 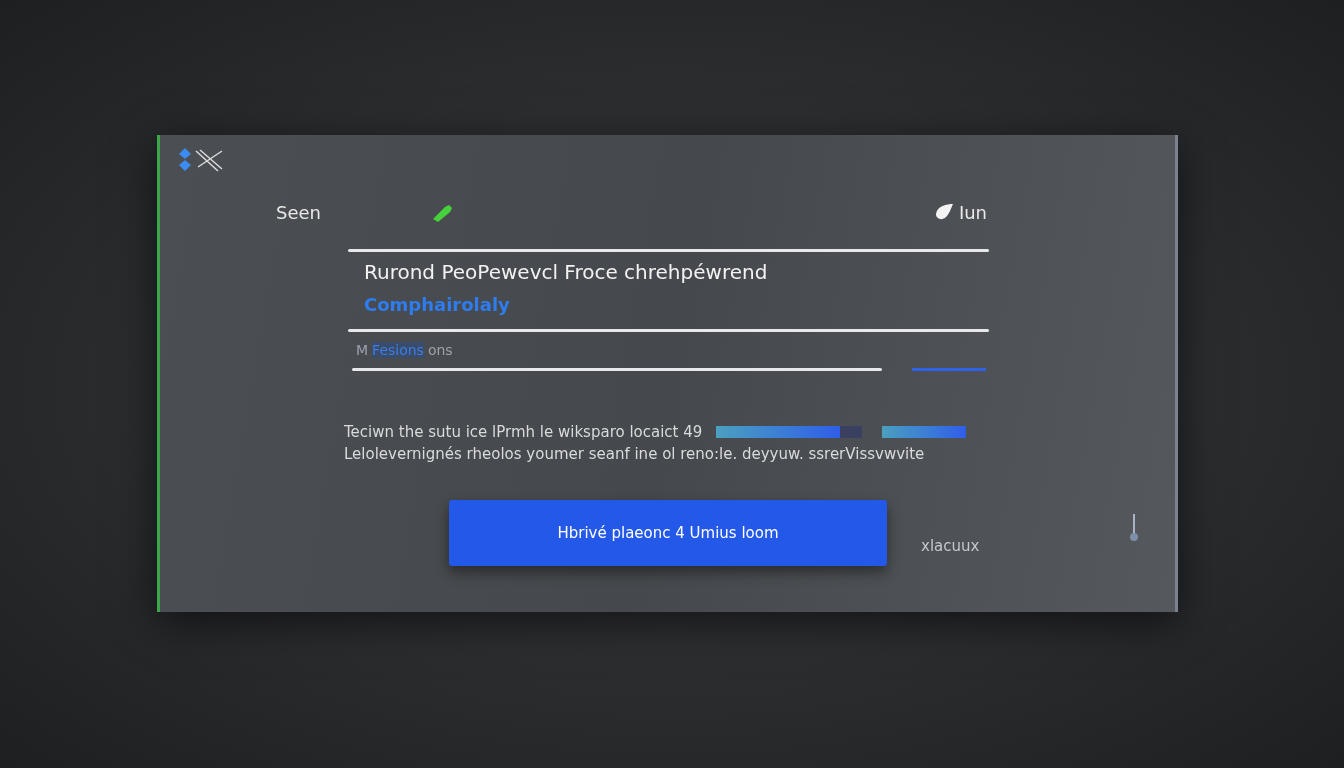 I want to click on header-label: Seen, so click(x=298, y=212).